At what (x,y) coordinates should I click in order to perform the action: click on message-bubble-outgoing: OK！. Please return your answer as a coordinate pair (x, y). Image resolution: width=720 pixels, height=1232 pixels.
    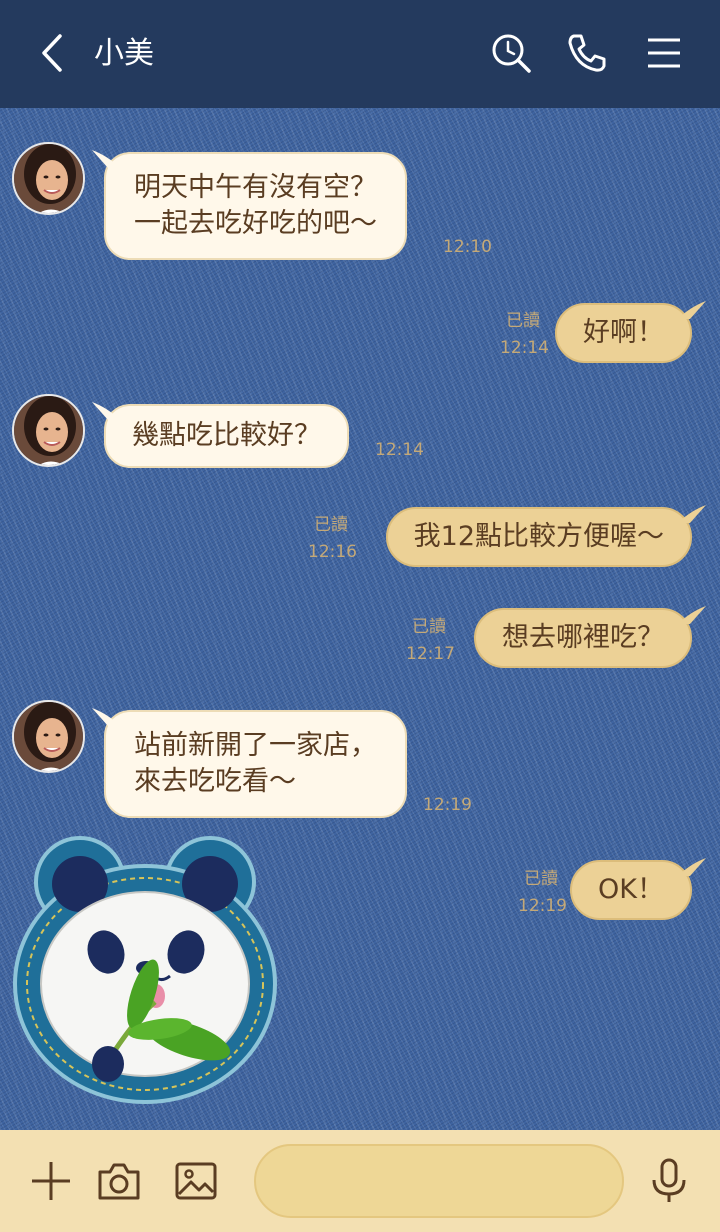
    Looking at the image, I should click on (638, 889).